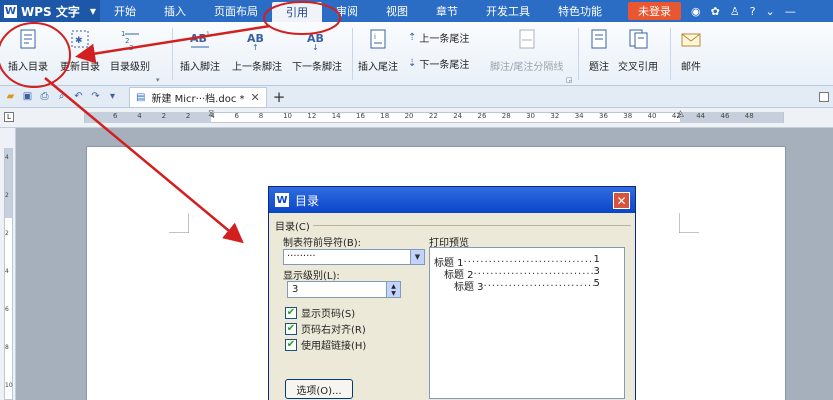  What do you see at coordinates (438, 63) in the screenshot?
I see `next-endnote-button: ⇣ 下一条尾注` at bounding box center [438, 63].